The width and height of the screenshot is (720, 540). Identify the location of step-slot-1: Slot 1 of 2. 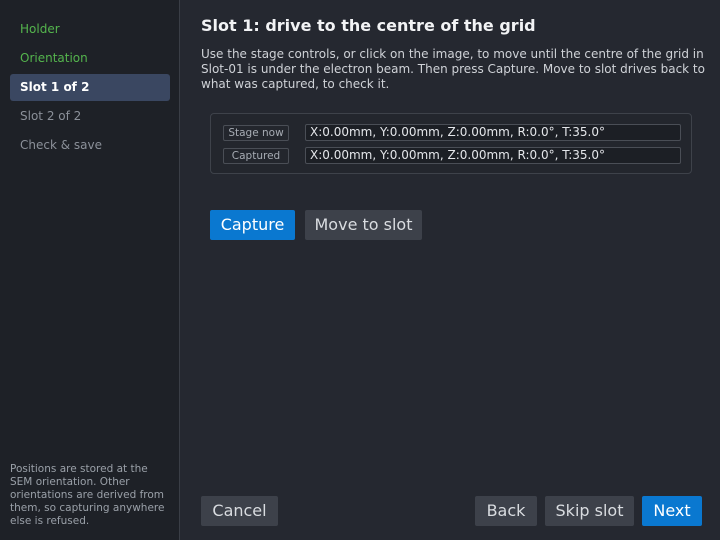
(90, 87).